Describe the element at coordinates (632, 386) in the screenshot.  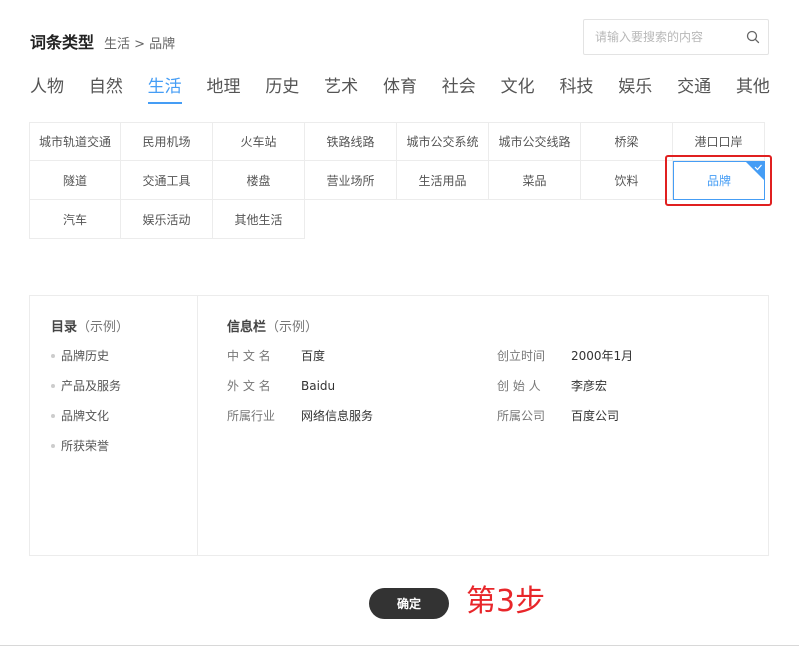
I see `info-field: 创 始 人 李彦宏` at that location.